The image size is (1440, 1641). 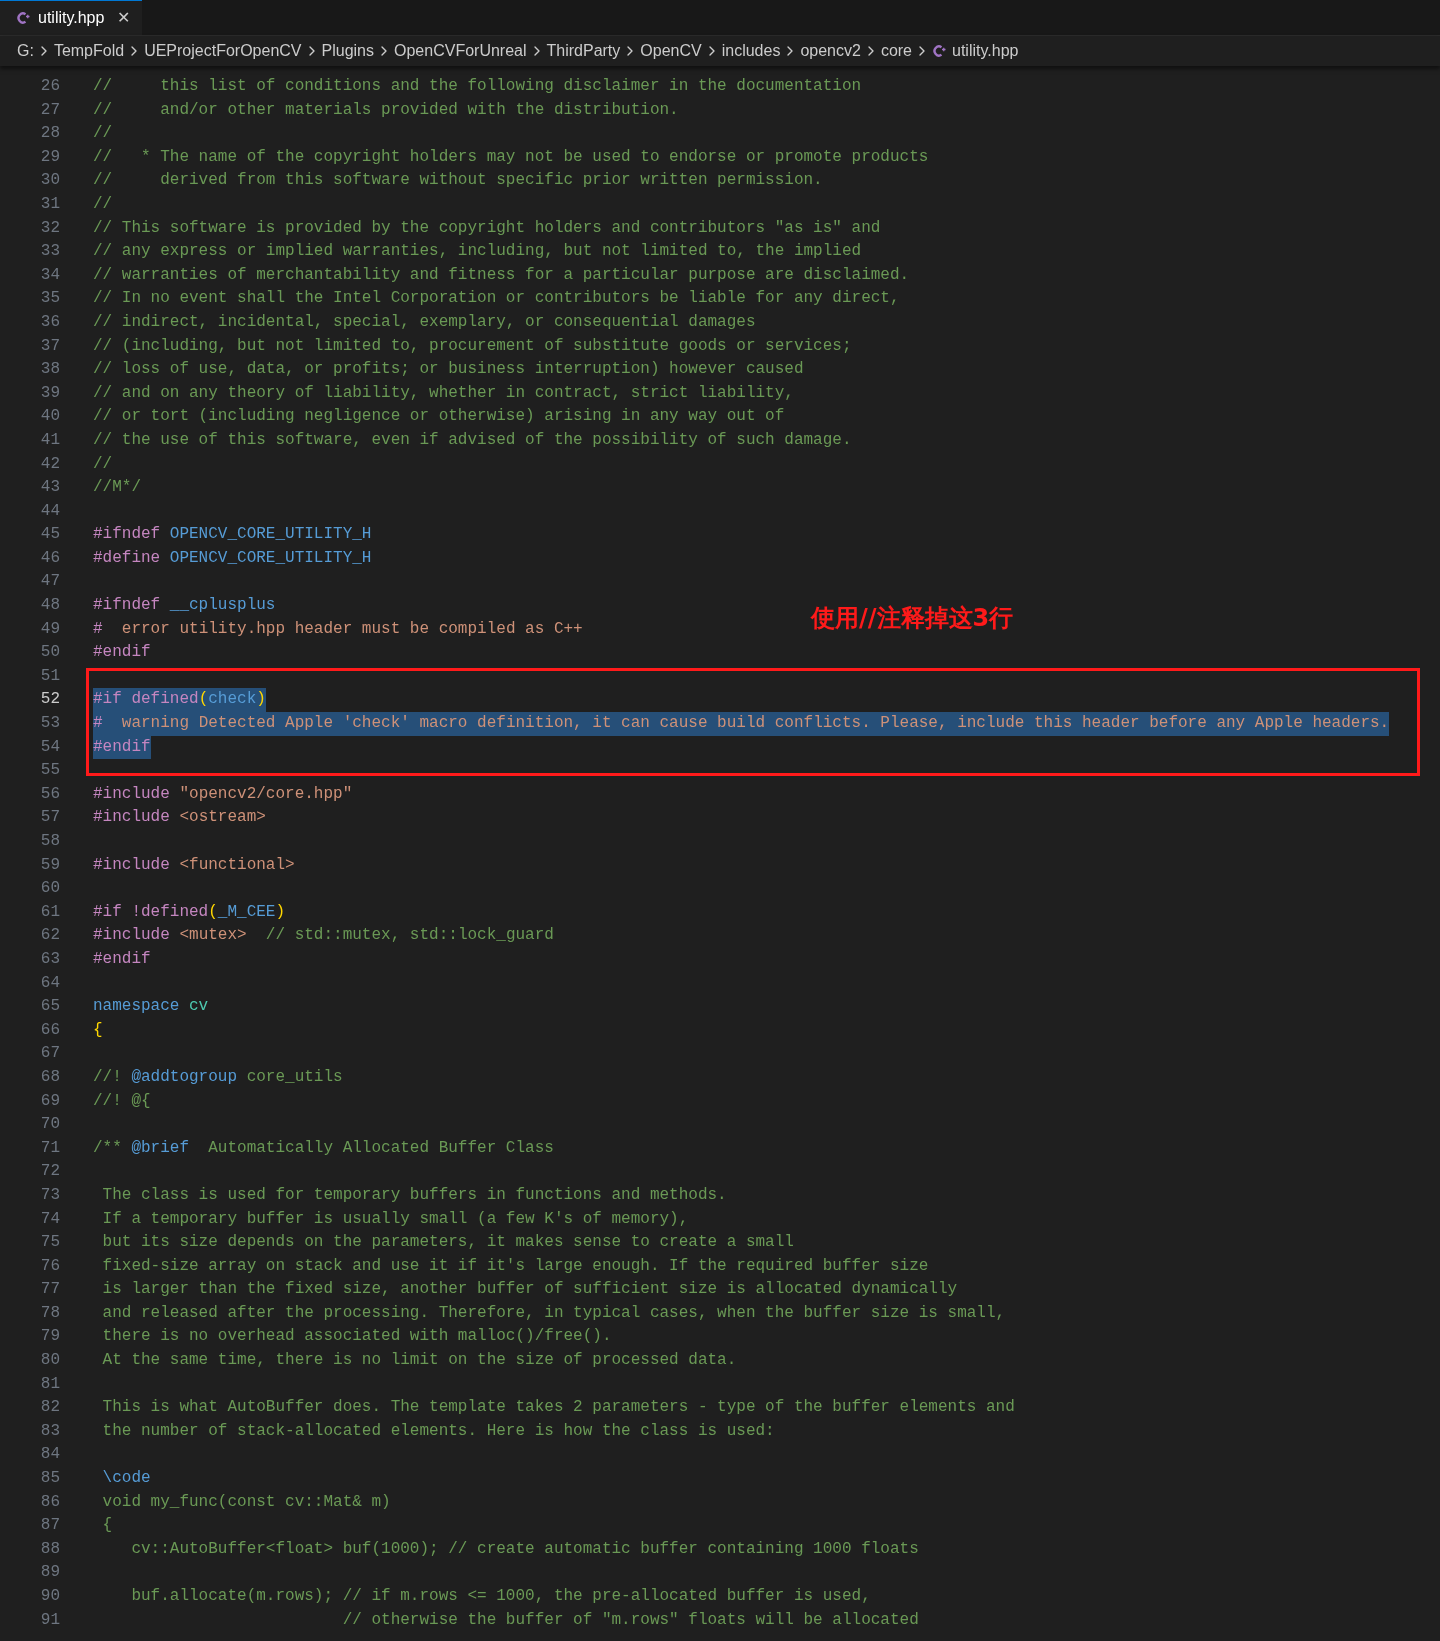 What do you see at coordinates (49, 204) in the screenshot?
I see `line-number: 31` at bounding box center [49, 204].